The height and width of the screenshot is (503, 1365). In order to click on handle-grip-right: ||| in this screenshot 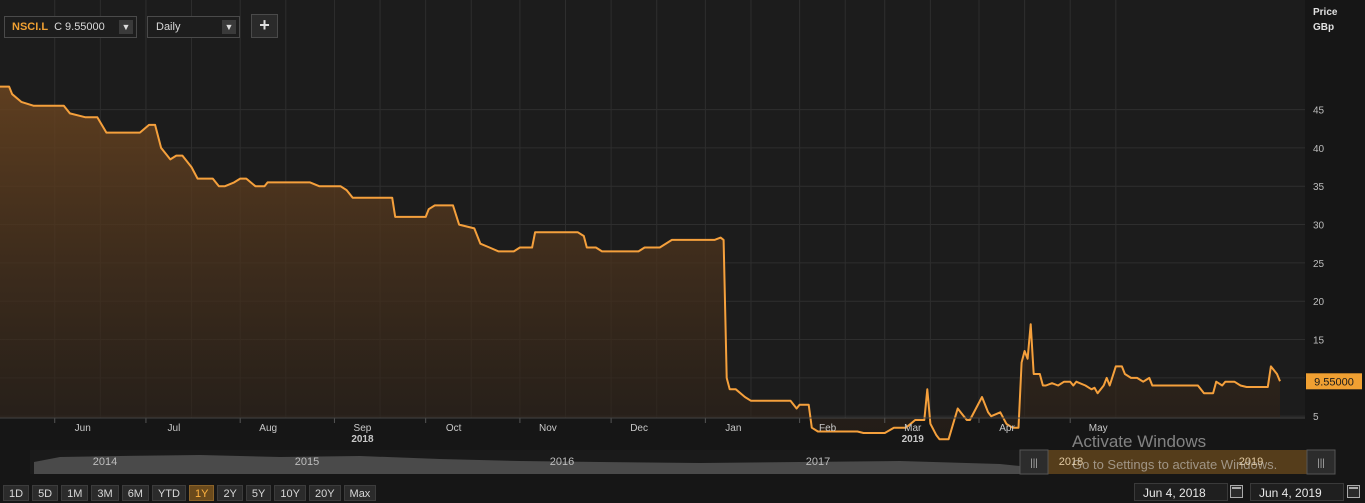, I will do `click(1321, 463)`.